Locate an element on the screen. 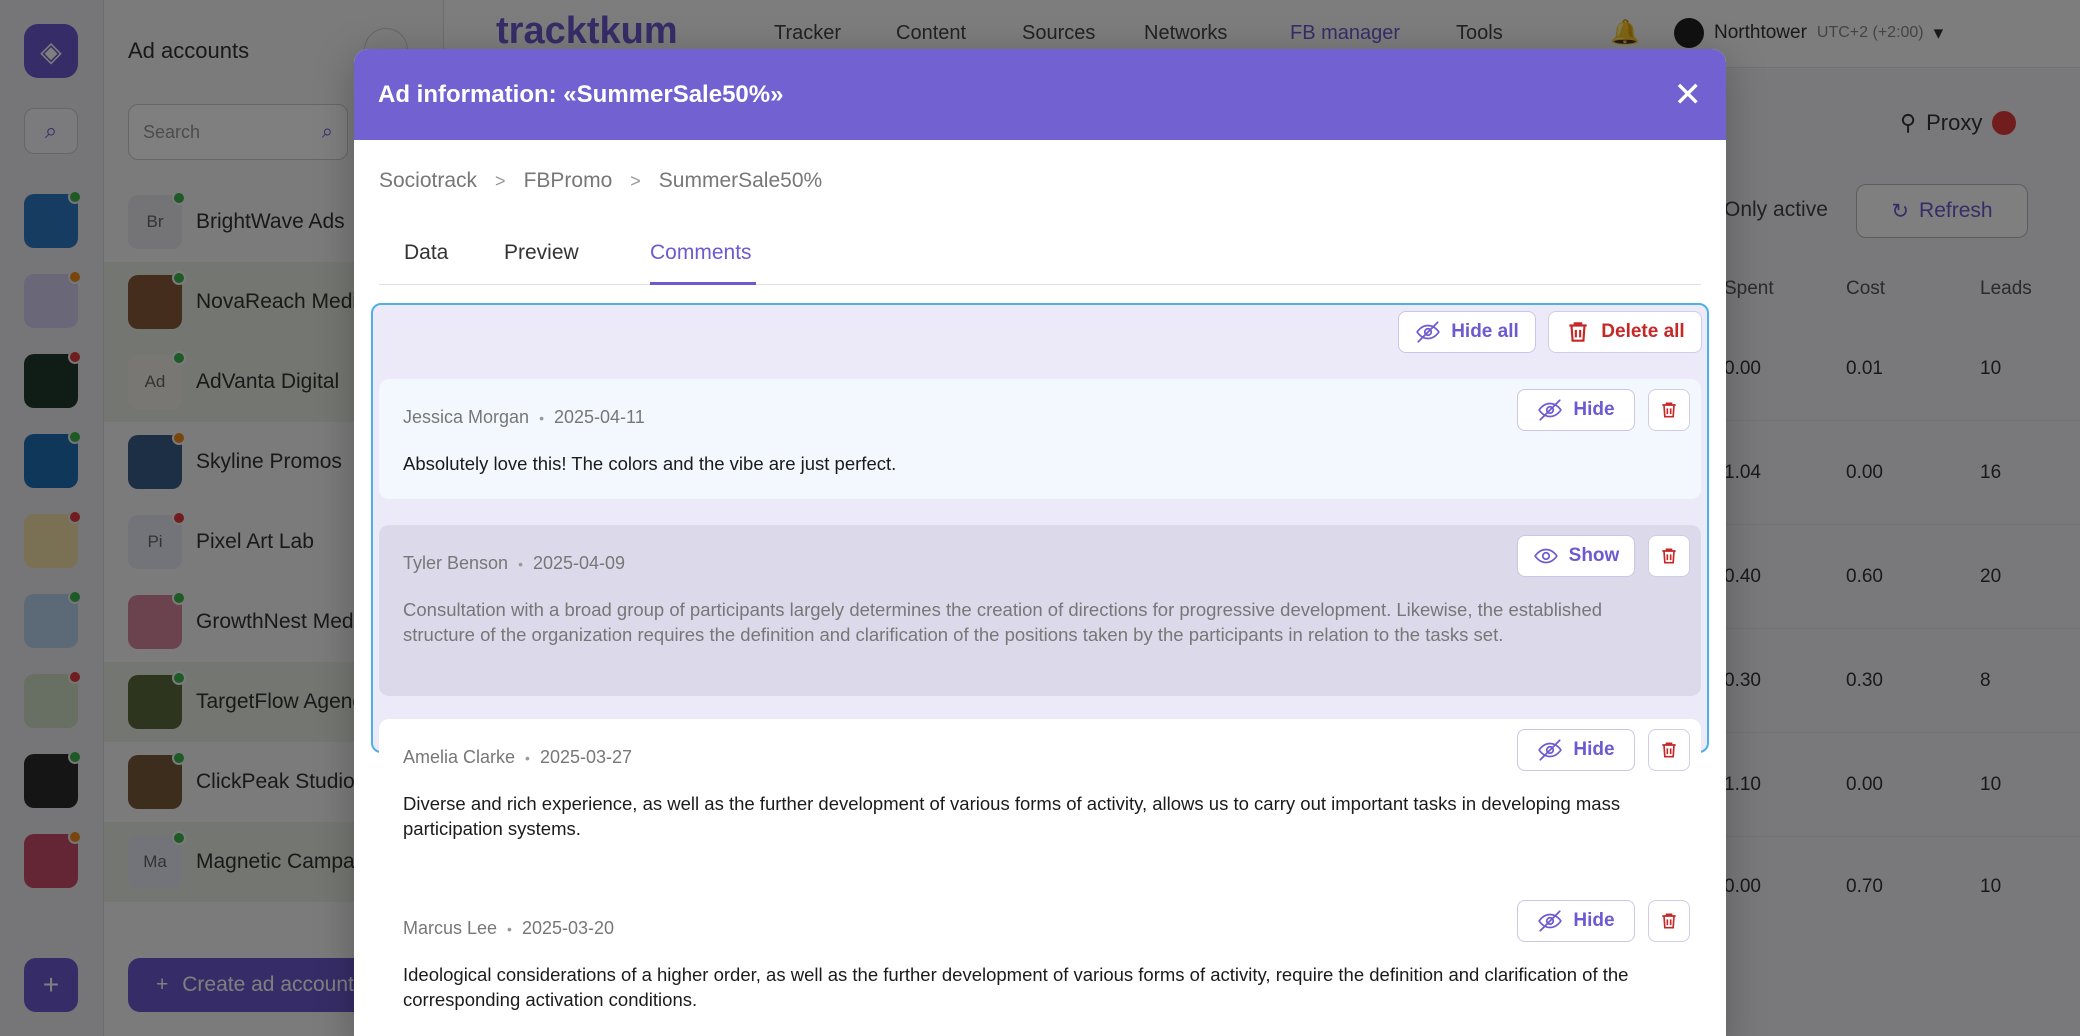 Image resolution: width=2080 pixels, height=1036 pixels. tab-preview: Preview is located at coordinates (541, 253).